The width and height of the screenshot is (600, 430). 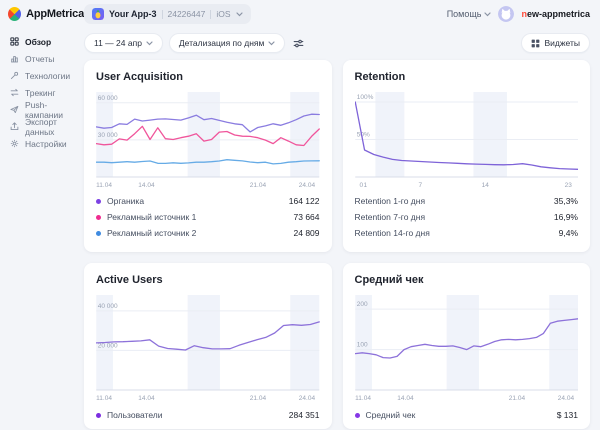 I want to click on average-check-chart: 100 200 11.04 14.04 21.04 24.04, so click(x=466, y=347).